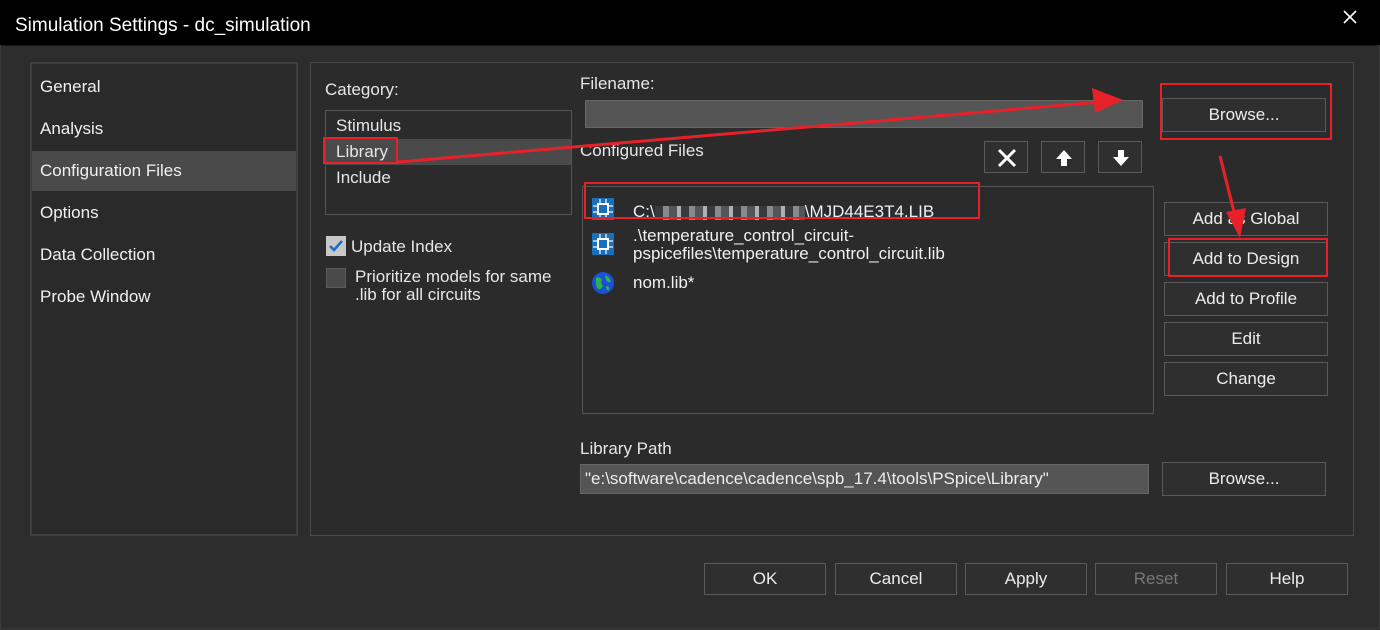 This screenshot has height=630, width=1380. I want to click on library-path-input, so click(864, 479).